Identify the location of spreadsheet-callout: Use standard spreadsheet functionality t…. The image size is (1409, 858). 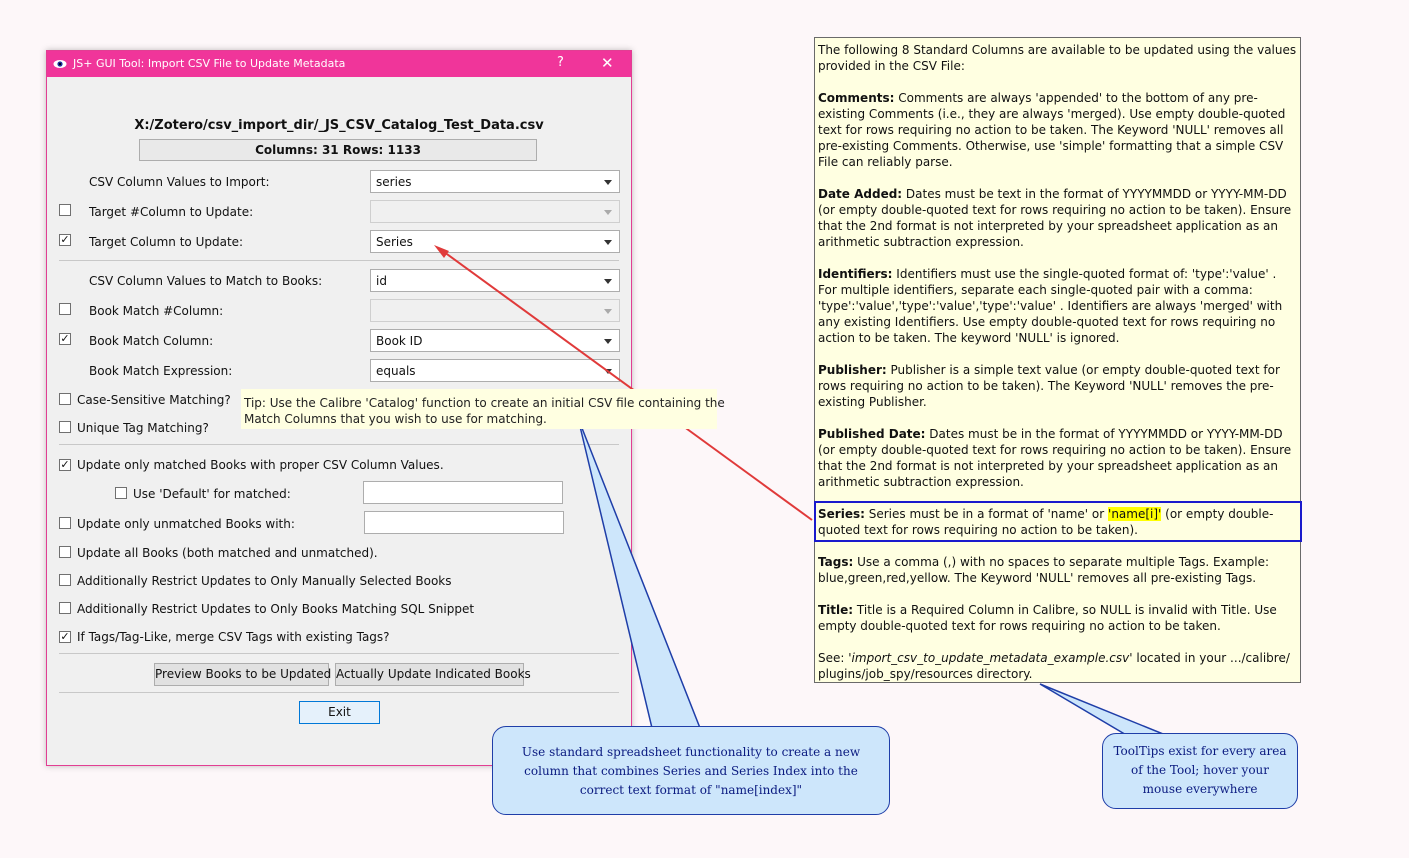
(691, 770).